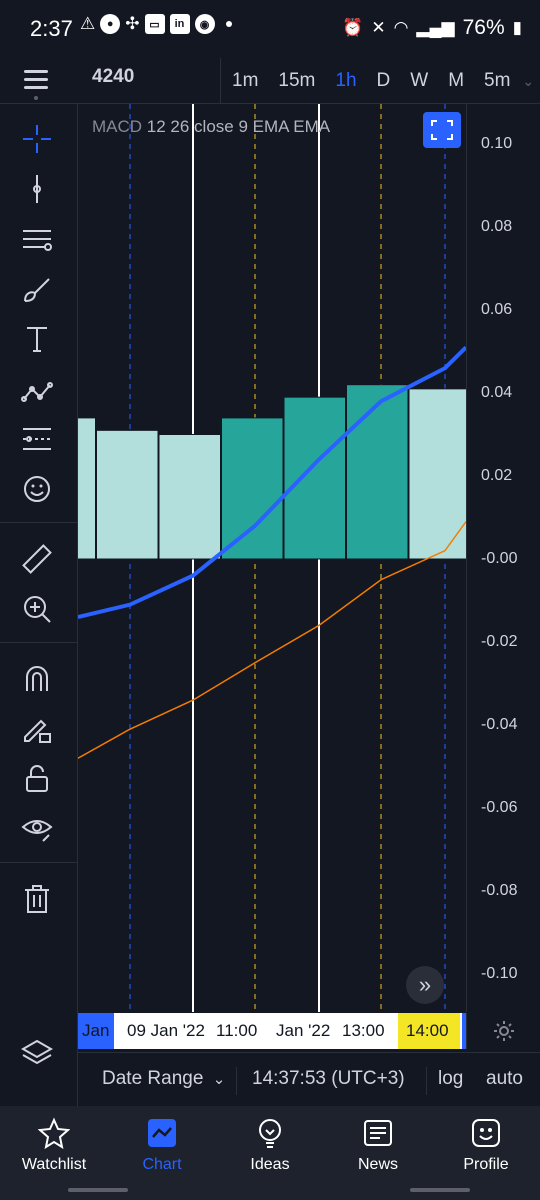  I want to click on price-label: 0.02, so click(497, 475).